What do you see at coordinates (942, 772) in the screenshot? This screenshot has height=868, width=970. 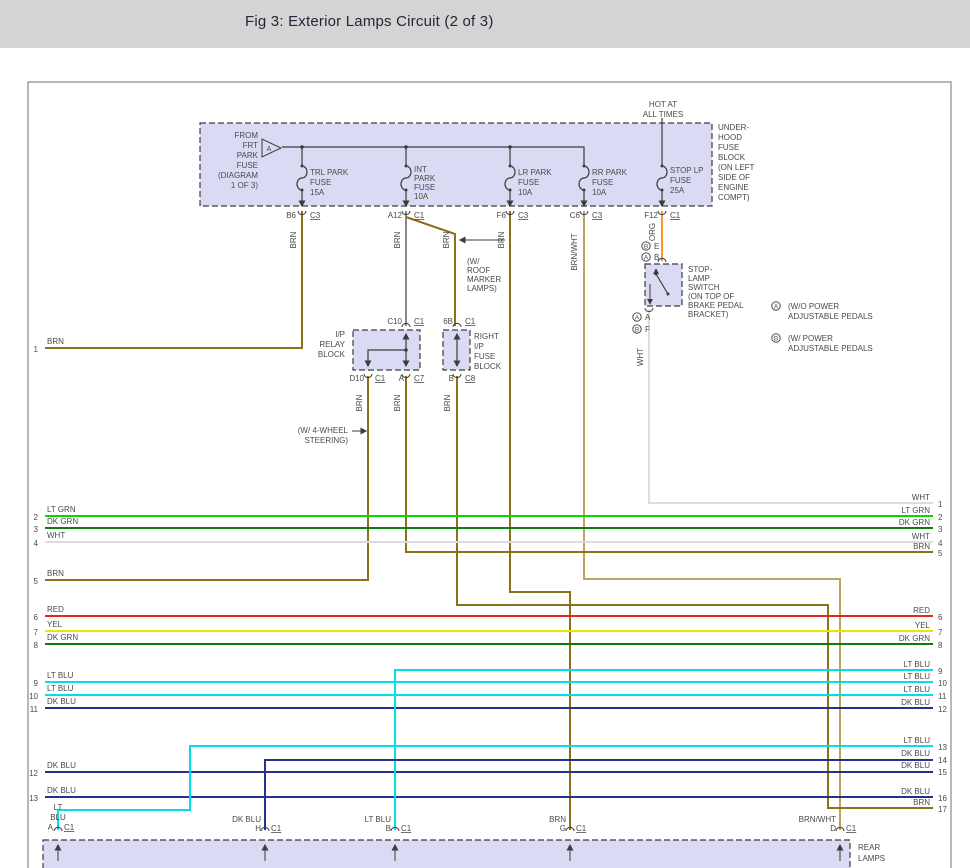 I see `label: 15` at bounding box center [942, 772].